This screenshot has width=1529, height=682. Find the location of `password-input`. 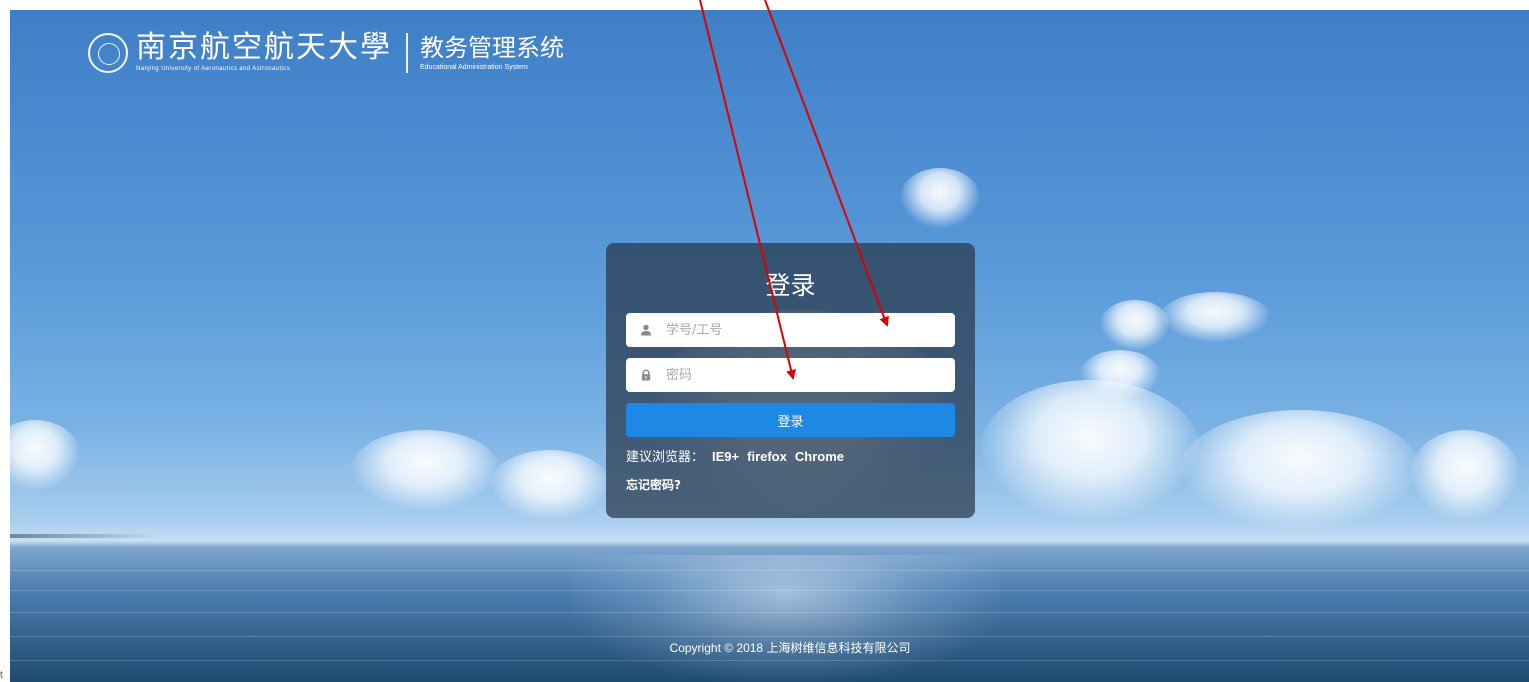

password-input is located at coordinates (796, 375).